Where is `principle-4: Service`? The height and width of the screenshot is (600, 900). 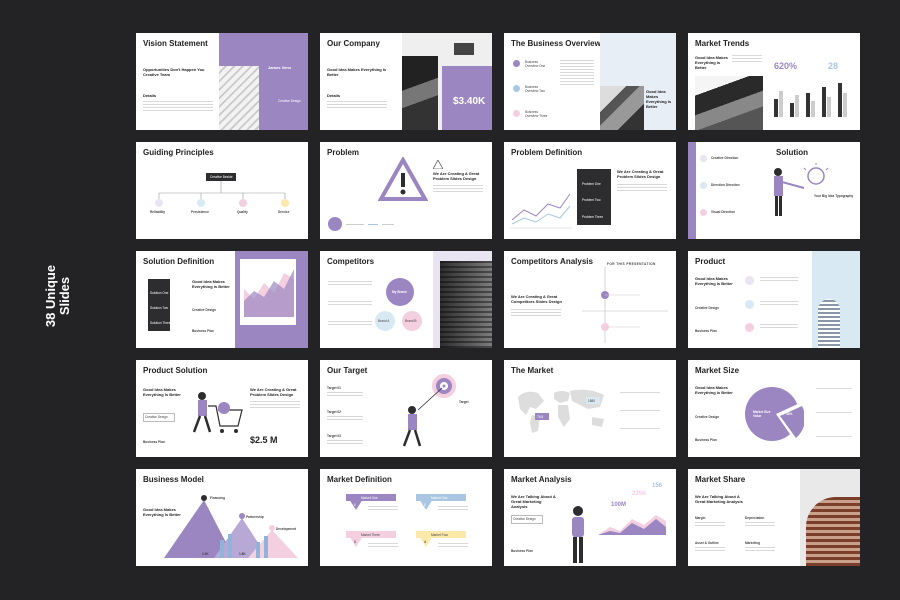
principle-4: Service is located at coordinates (284, 212).